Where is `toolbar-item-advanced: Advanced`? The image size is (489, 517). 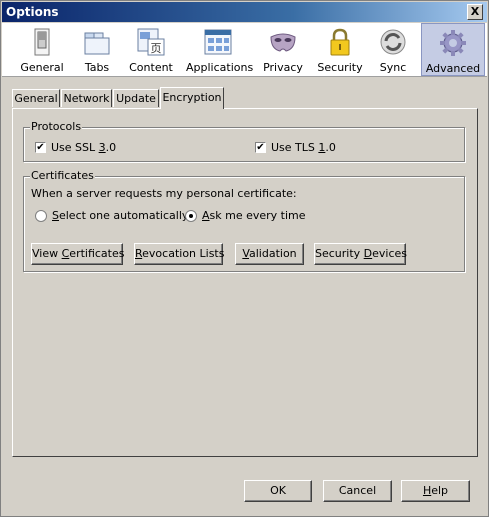
toolbar-item-advanced: Advanced is located at coordinates (453, 49).